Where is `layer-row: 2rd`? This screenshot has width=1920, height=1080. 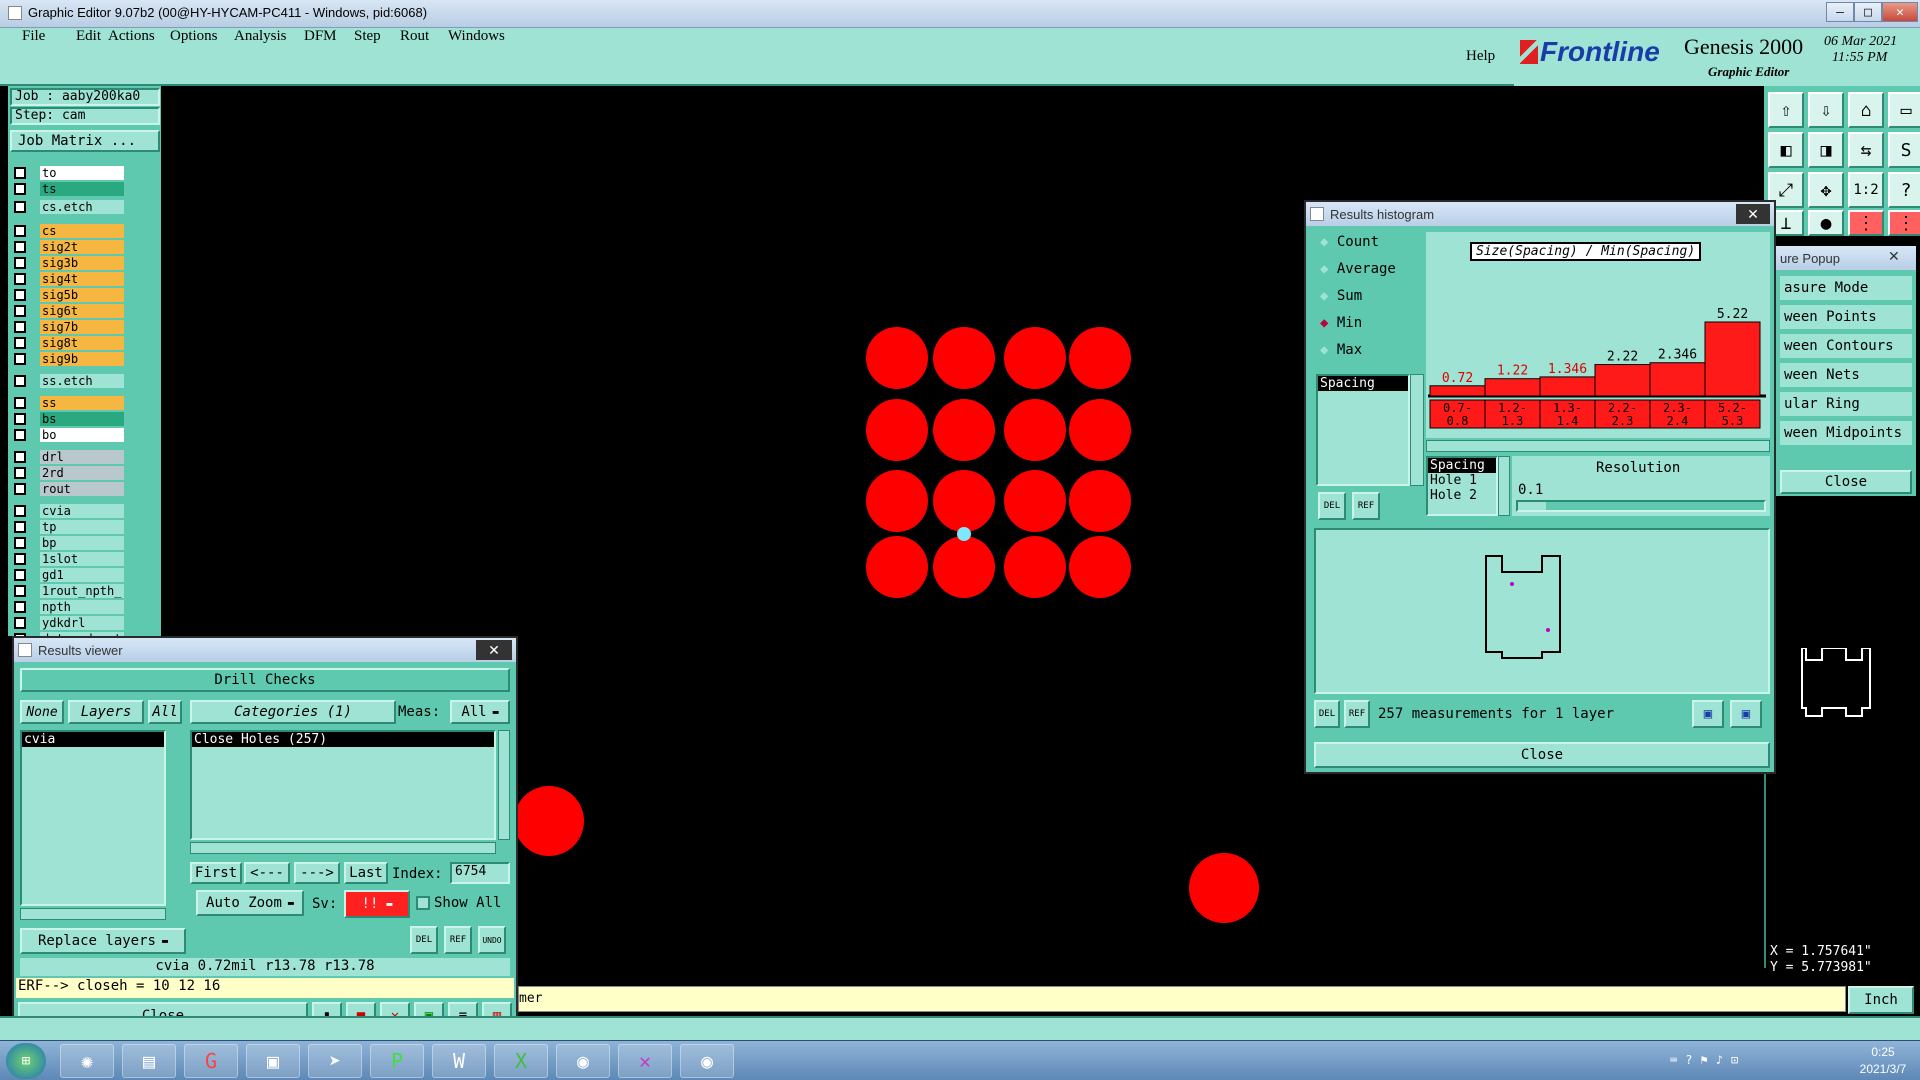 layer-row: 2rd is located at coordinates (76, 473).